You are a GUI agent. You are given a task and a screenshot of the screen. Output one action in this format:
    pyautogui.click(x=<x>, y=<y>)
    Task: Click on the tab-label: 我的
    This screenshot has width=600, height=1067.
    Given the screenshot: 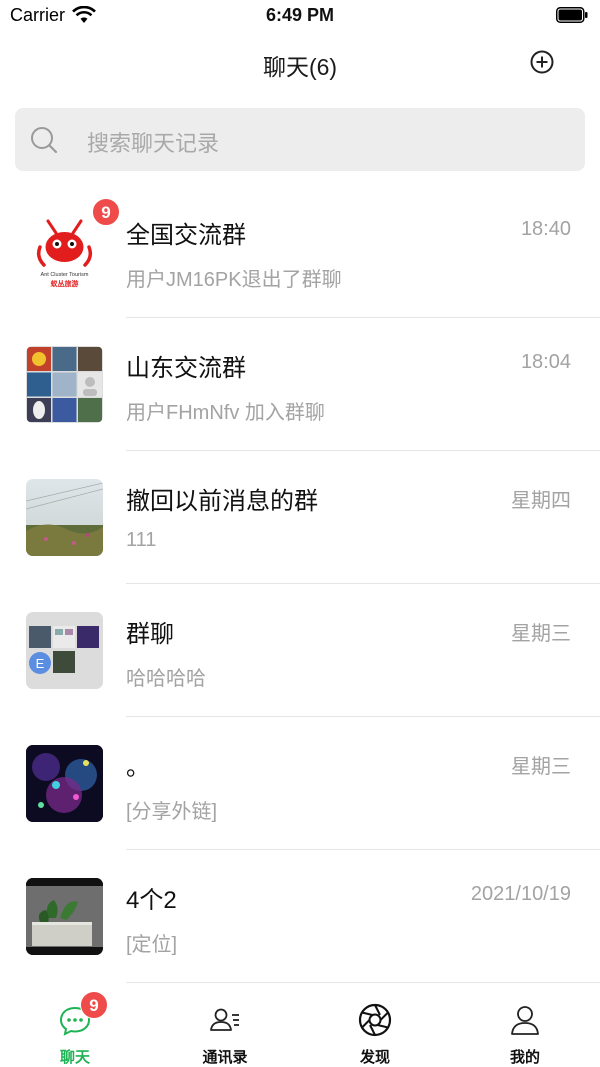 What is the action you would take?
    pyautogui.click(x=524, y=1057)
    